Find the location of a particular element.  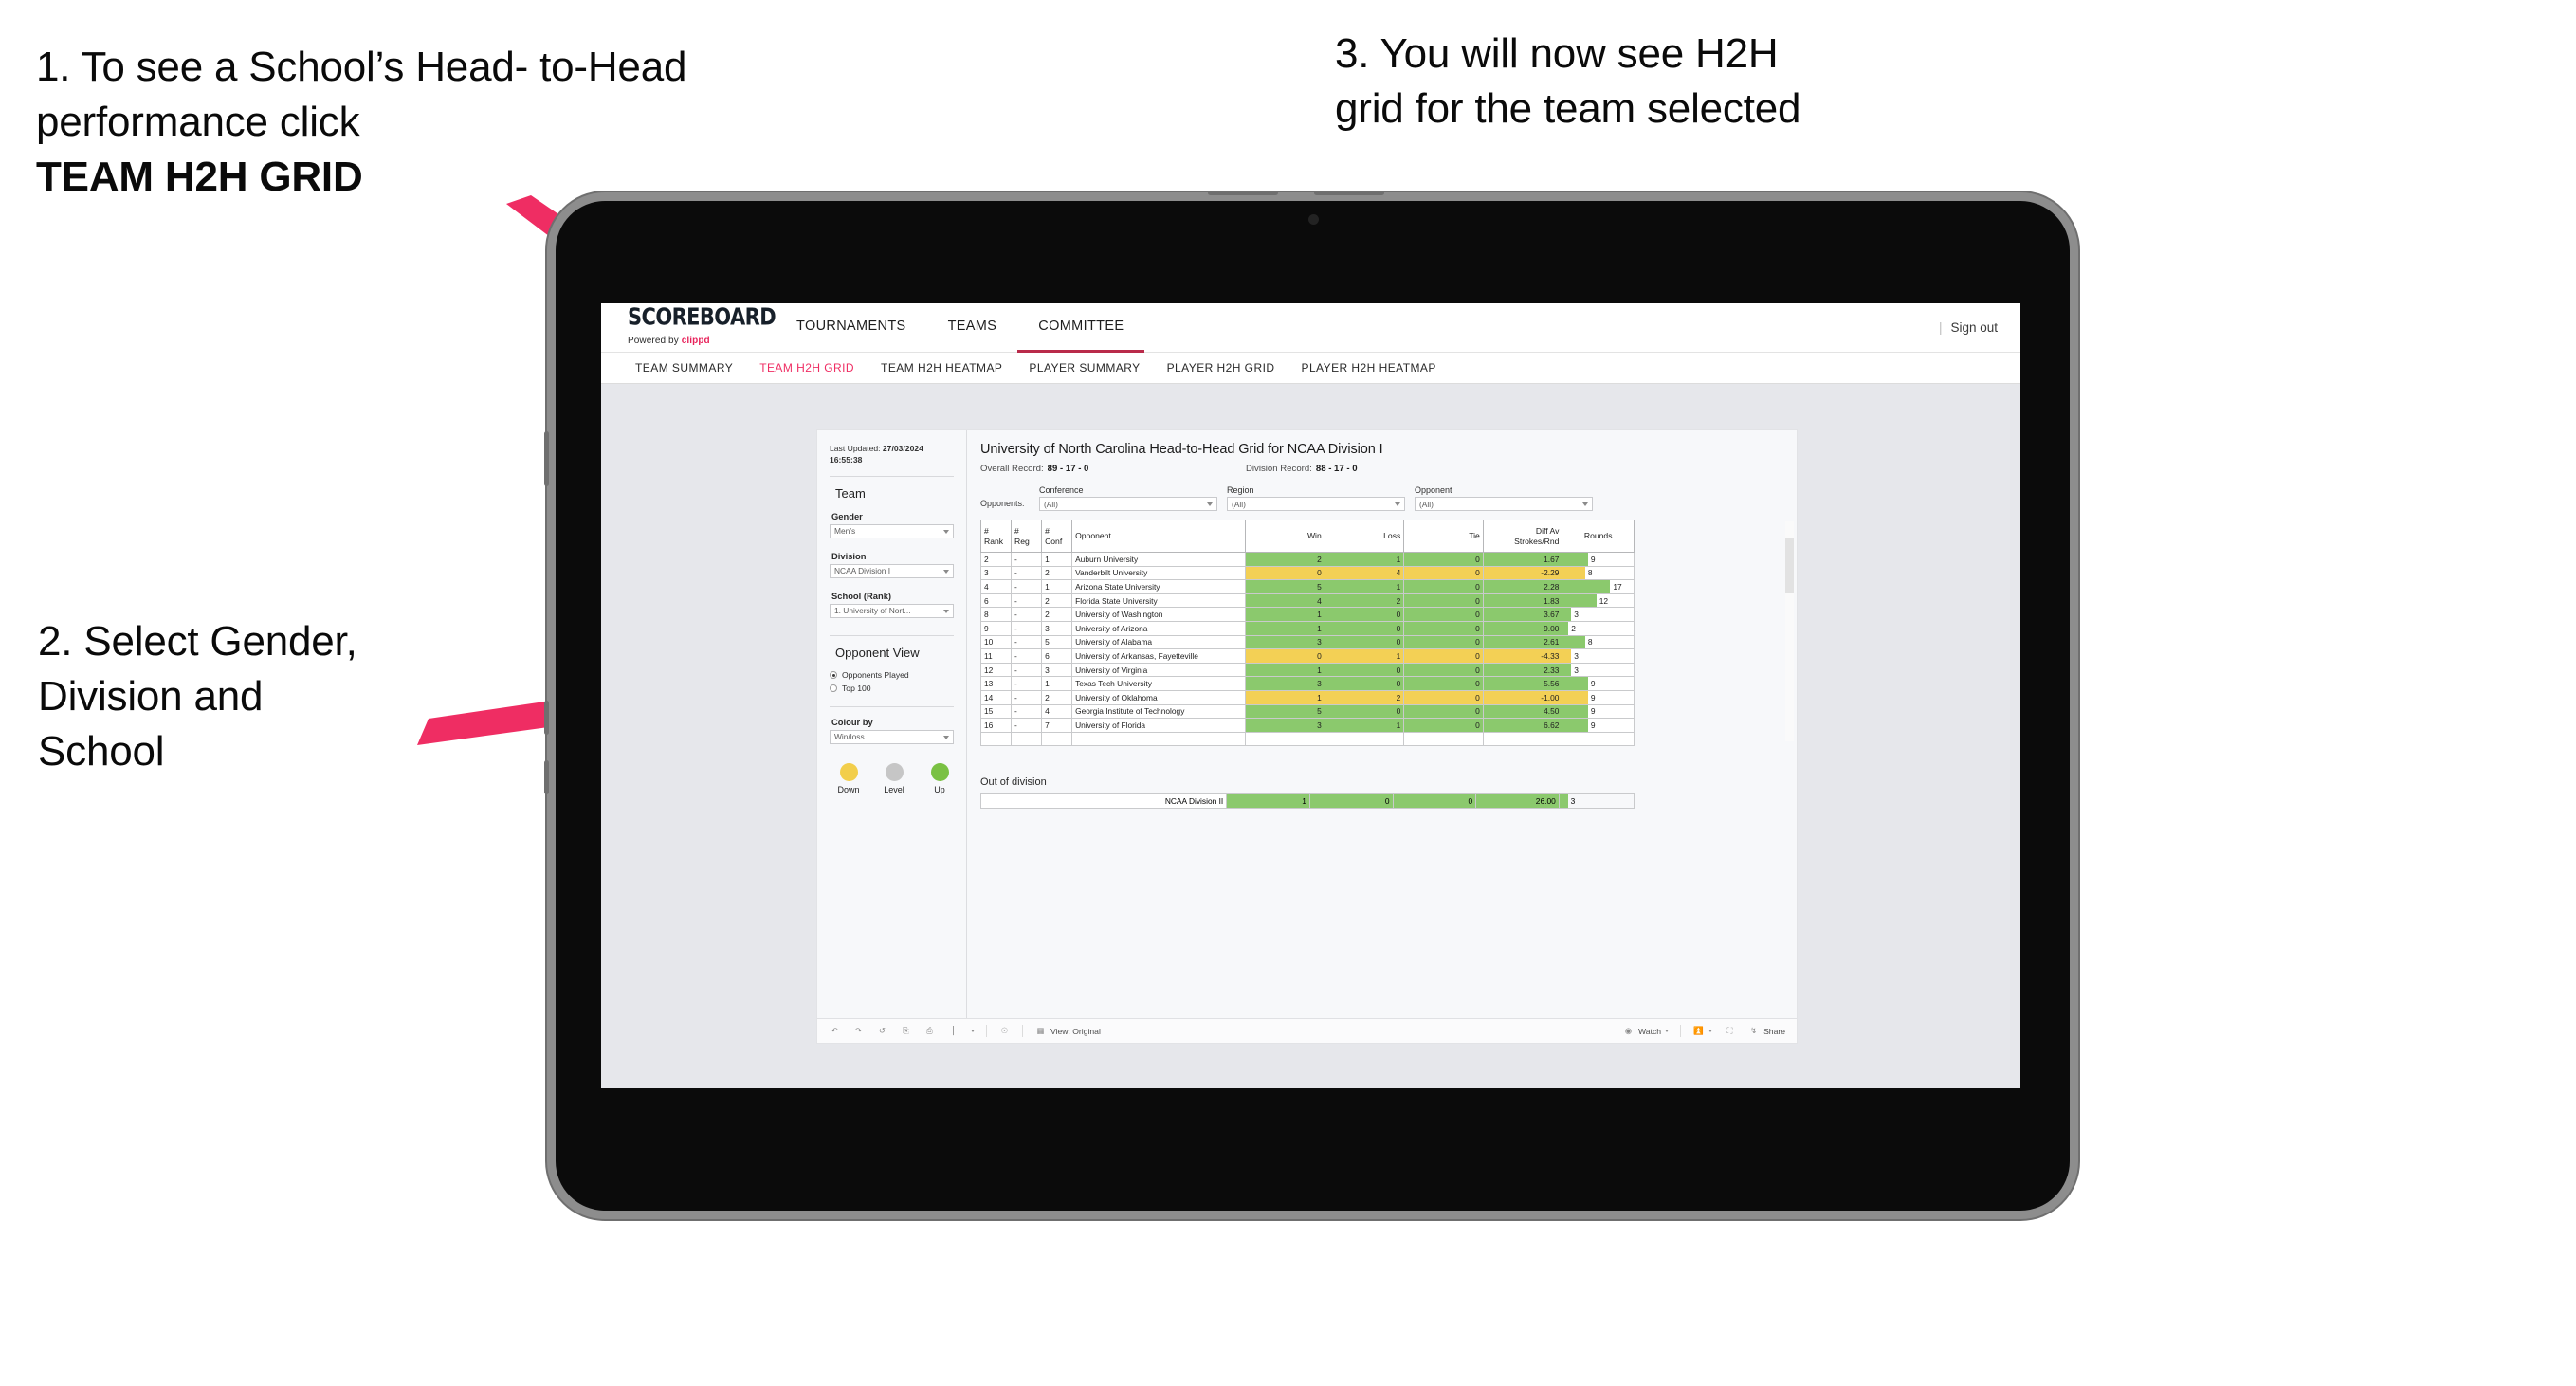

table-row: 9-3 University of Arizona 1 0 0 9.00 2 is located at coordinates (1307, 628).